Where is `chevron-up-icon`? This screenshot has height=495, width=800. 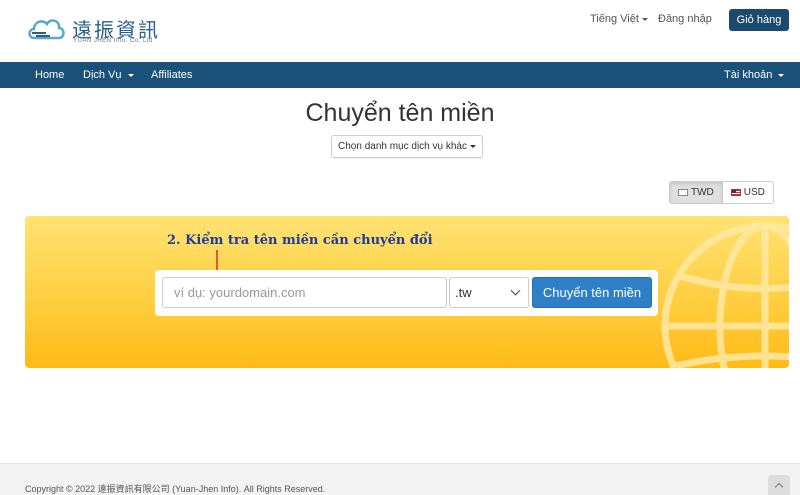 chevron-up-icon is located at coordinates (779, 487).